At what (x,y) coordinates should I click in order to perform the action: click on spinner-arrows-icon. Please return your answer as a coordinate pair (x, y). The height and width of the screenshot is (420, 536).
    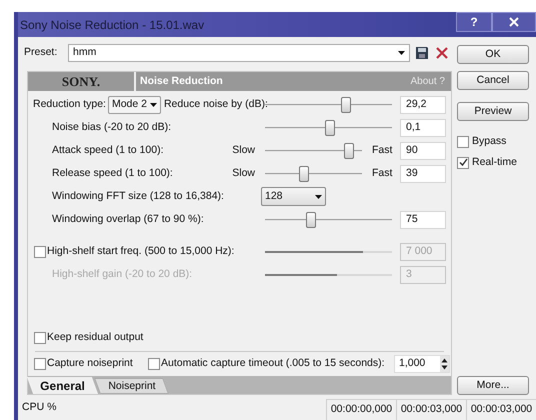
    Looking at the image, I should click on (444, 364).